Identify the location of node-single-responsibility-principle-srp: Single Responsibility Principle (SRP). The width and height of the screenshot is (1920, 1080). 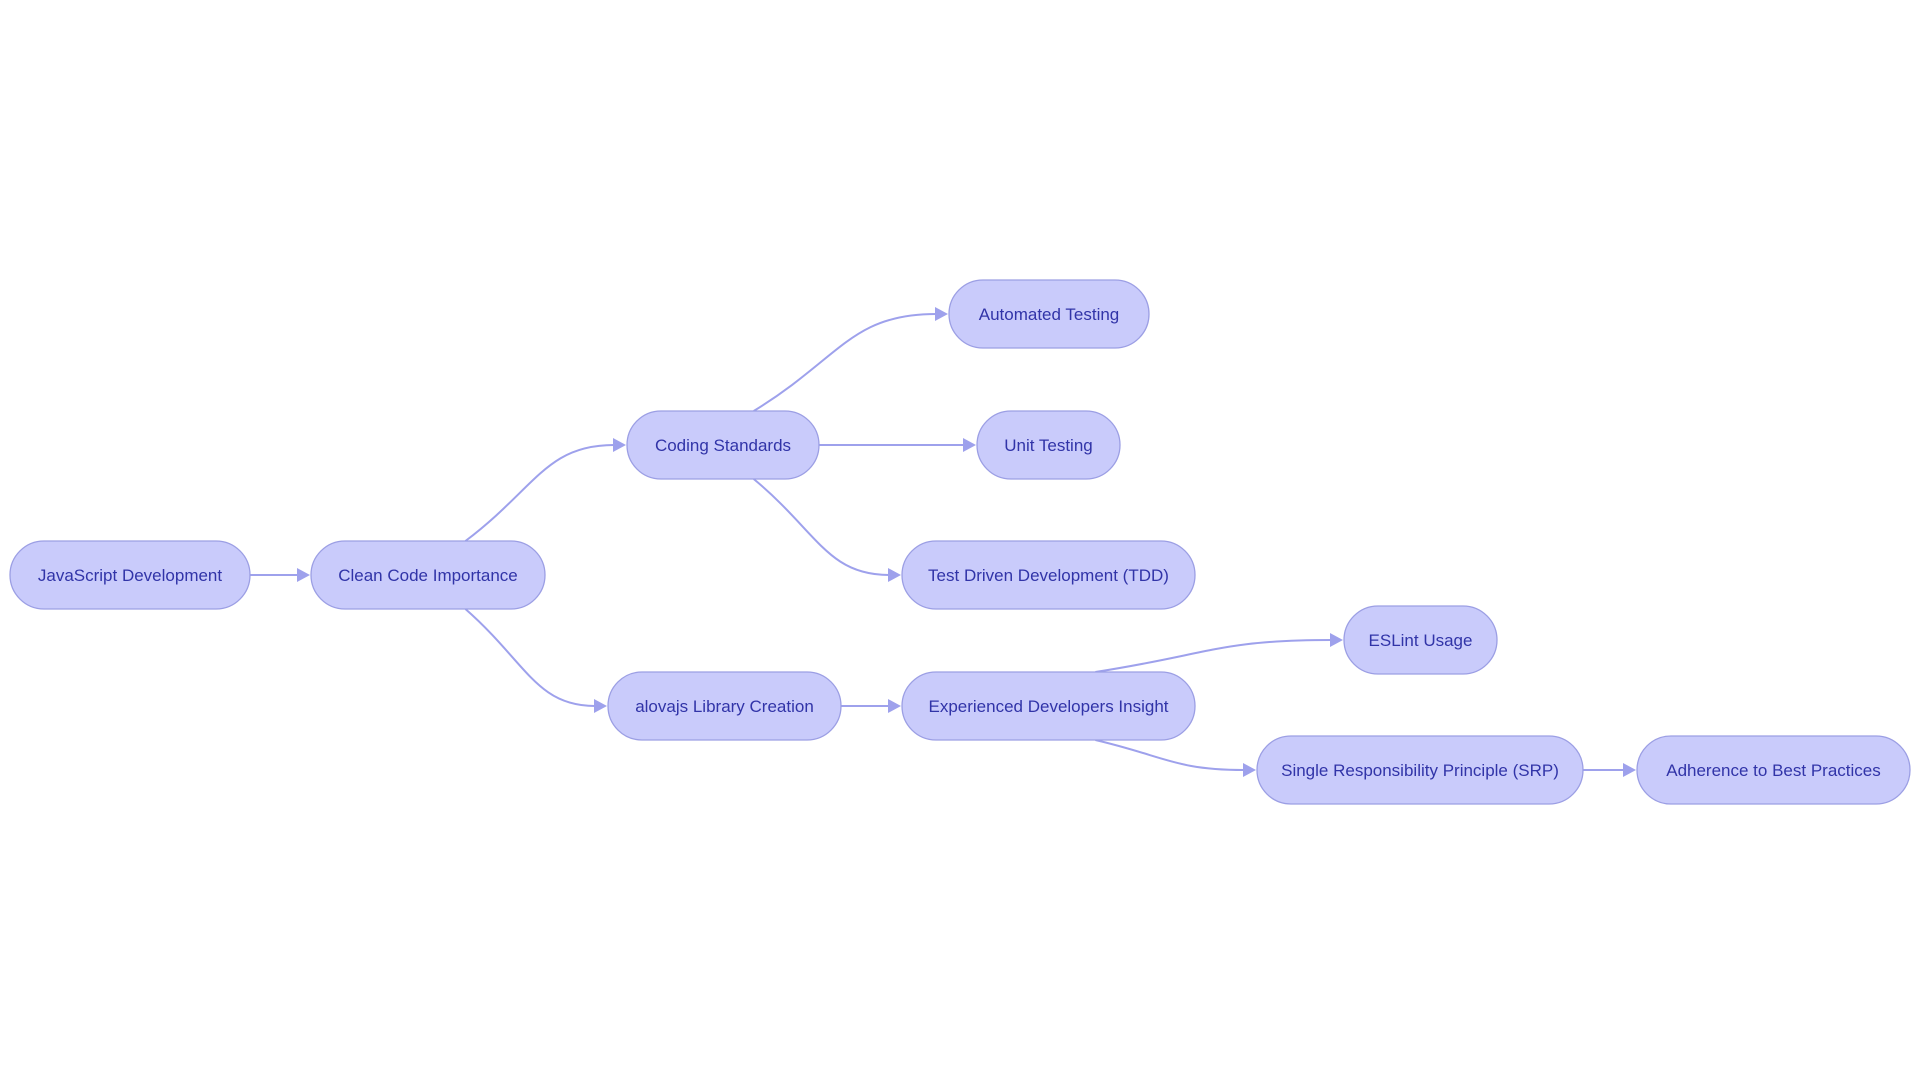
(1420, 770).